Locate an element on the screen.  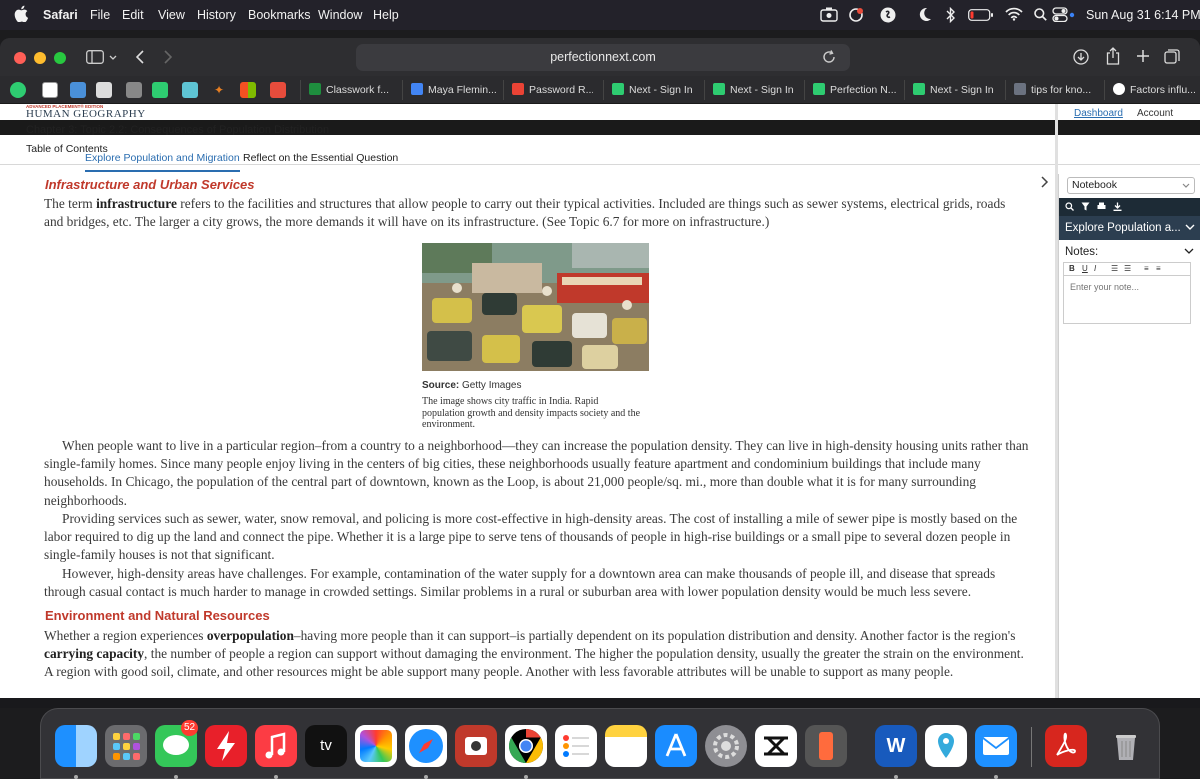
reminders-icon is located at coordinates (576, 746).